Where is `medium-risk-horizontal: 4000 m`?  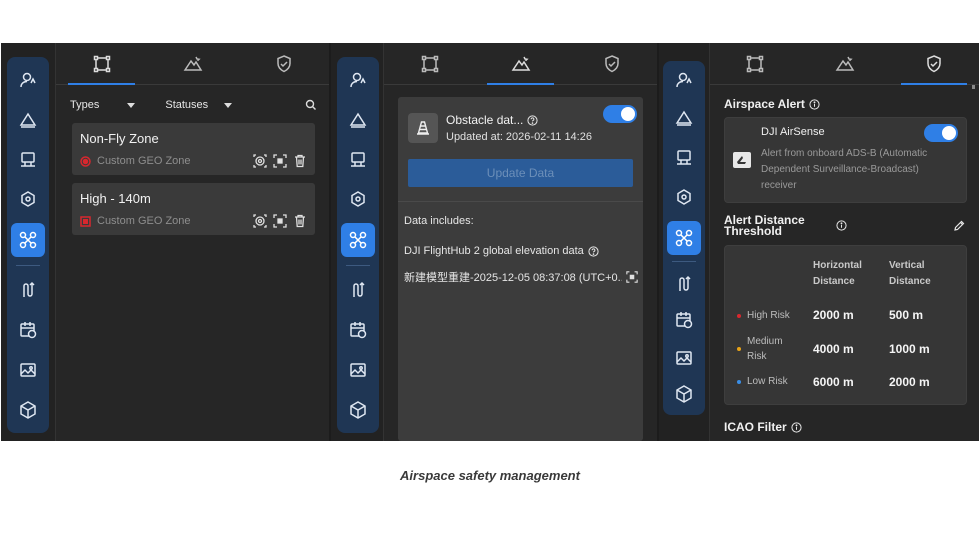
medium-risk-horizontal: 4000 m is located at coordinates (833, 349).